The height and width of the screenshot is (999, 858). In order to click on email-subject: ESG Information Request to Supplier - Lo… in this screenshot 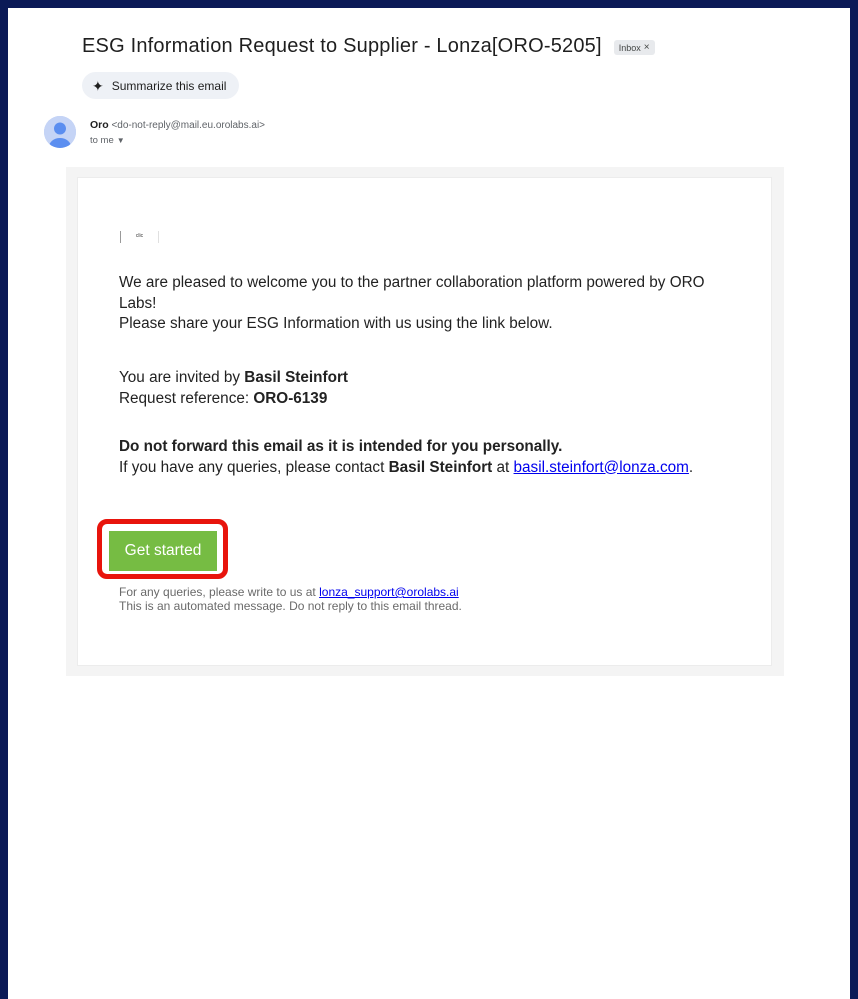, I will do `click(342, 46)`.